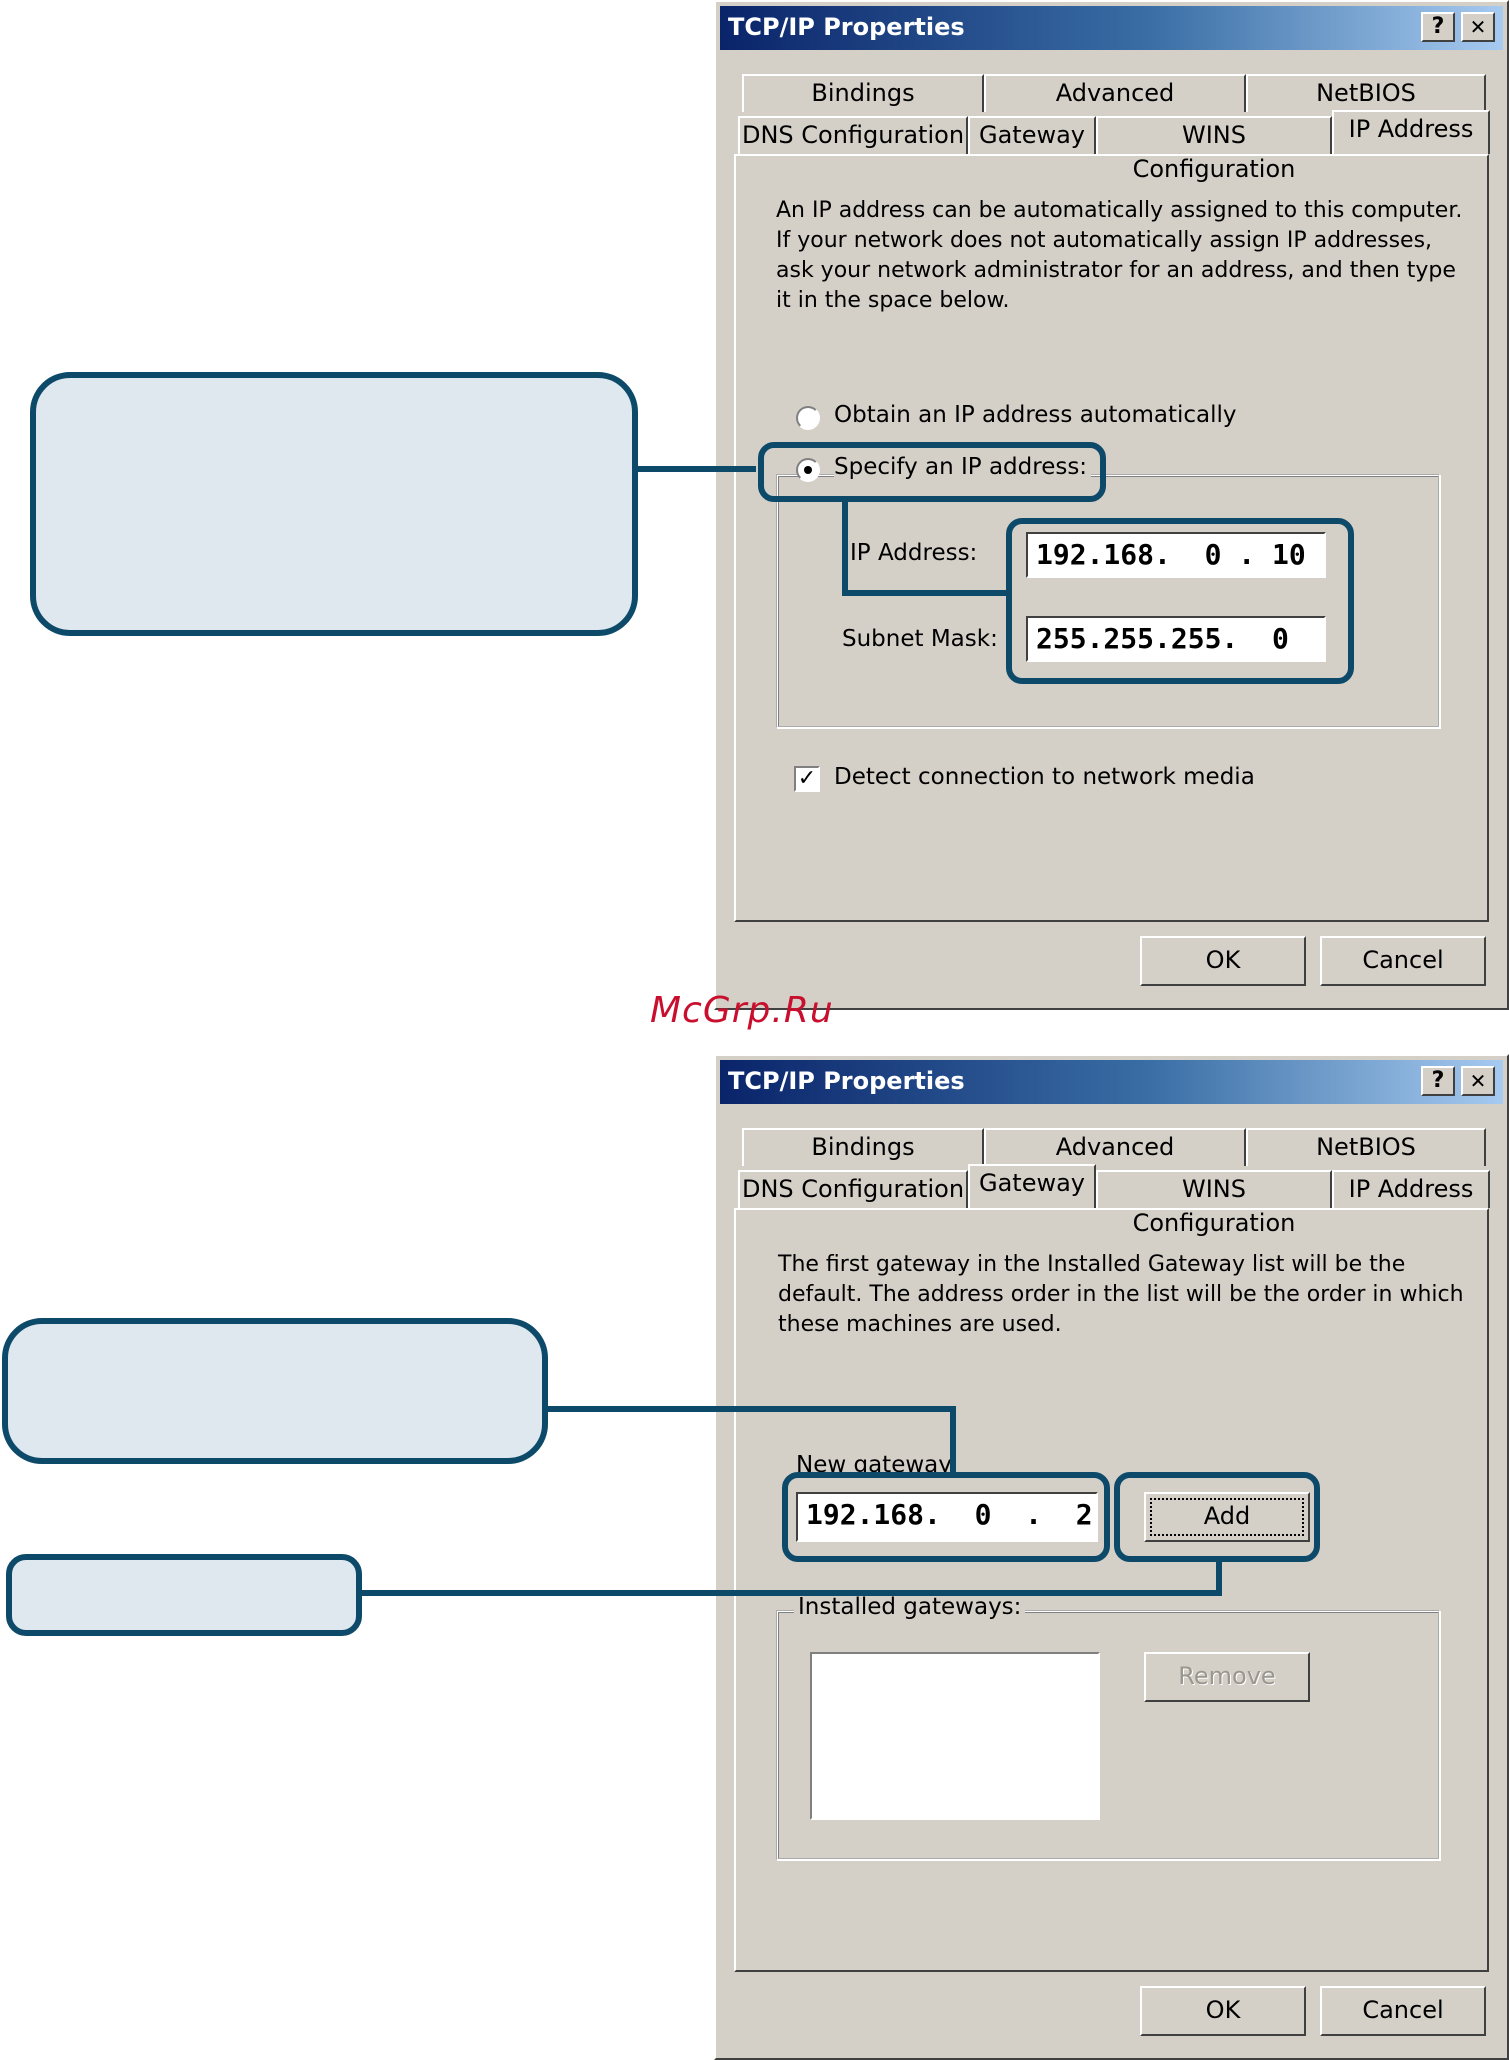  Describe the element at coordinates (845, 547) in the screenshot. I see `callout-connector-fields` at that location.